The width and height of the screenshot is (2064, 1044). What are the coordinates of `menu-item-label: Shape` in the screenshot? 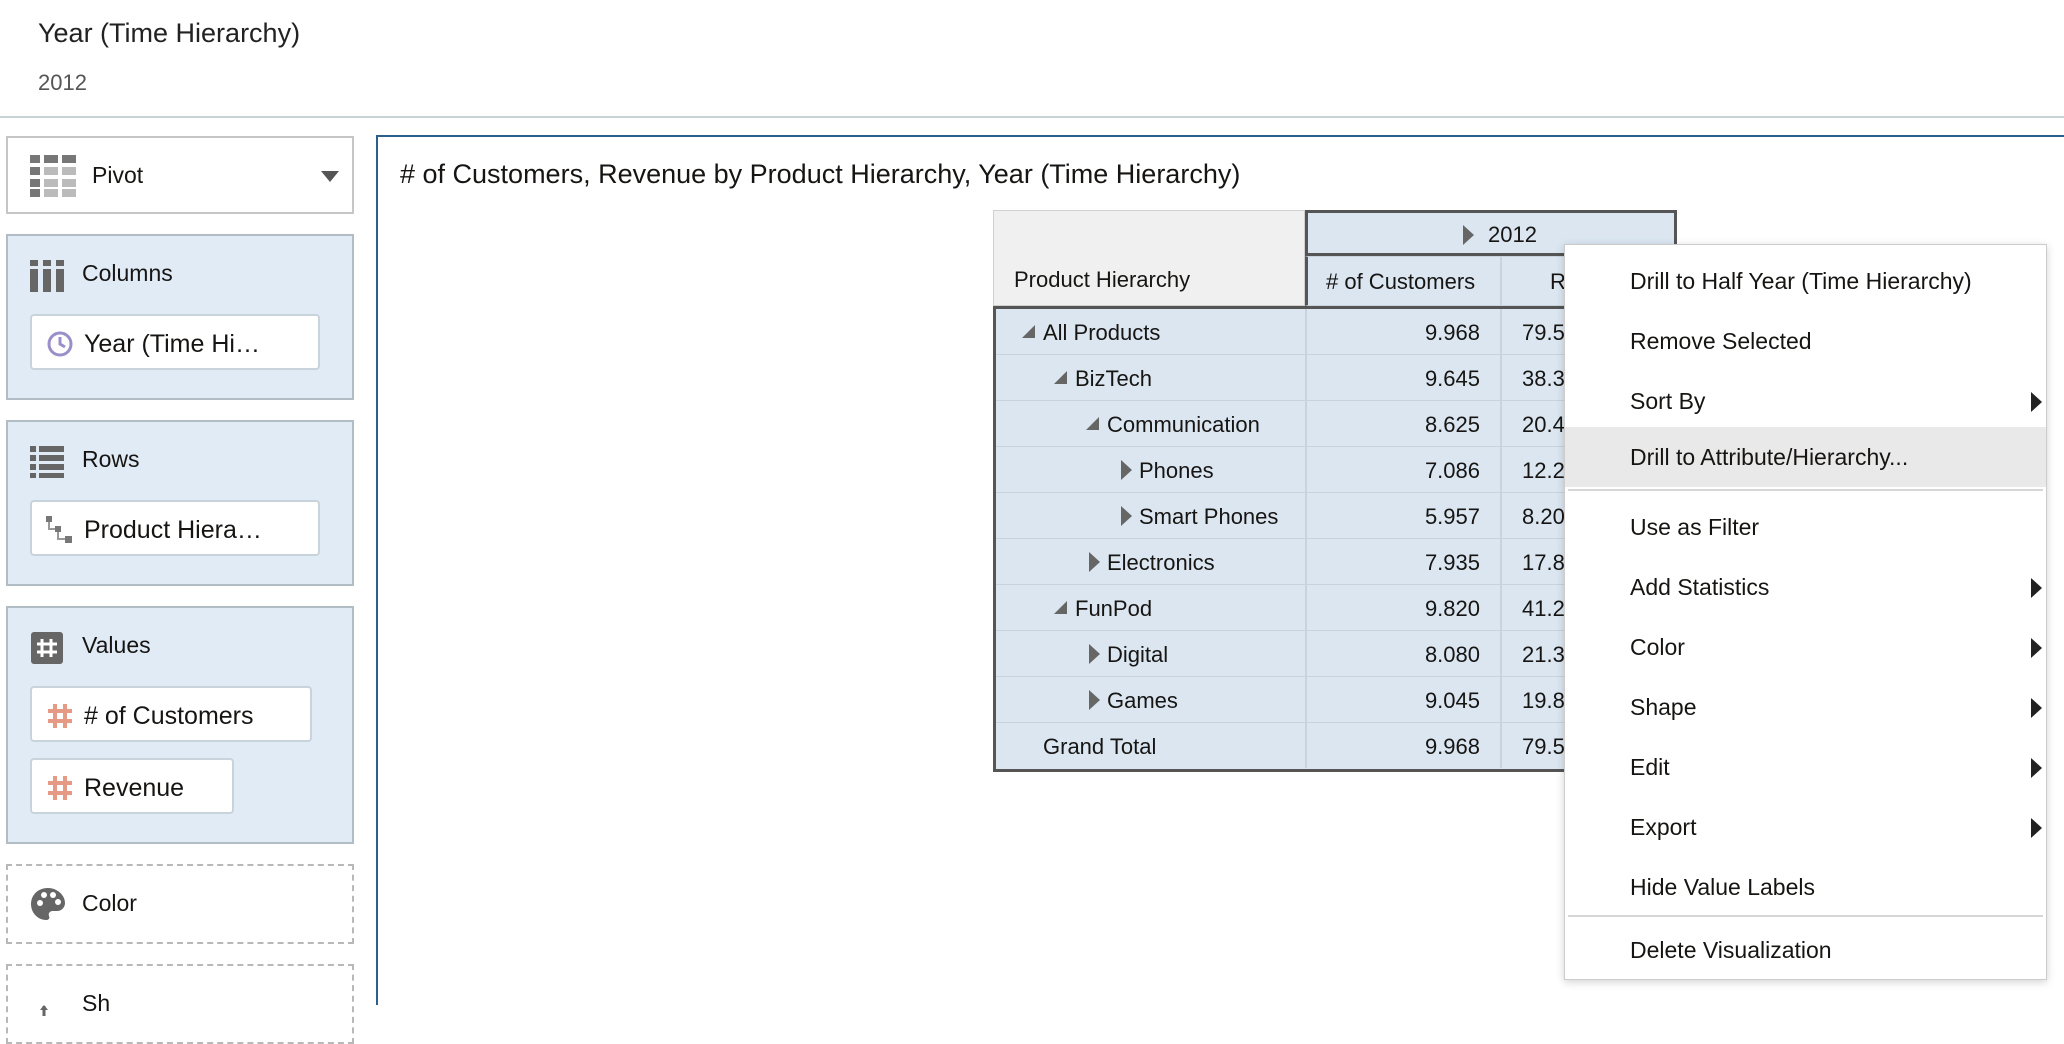 It's located at (1663, 707).